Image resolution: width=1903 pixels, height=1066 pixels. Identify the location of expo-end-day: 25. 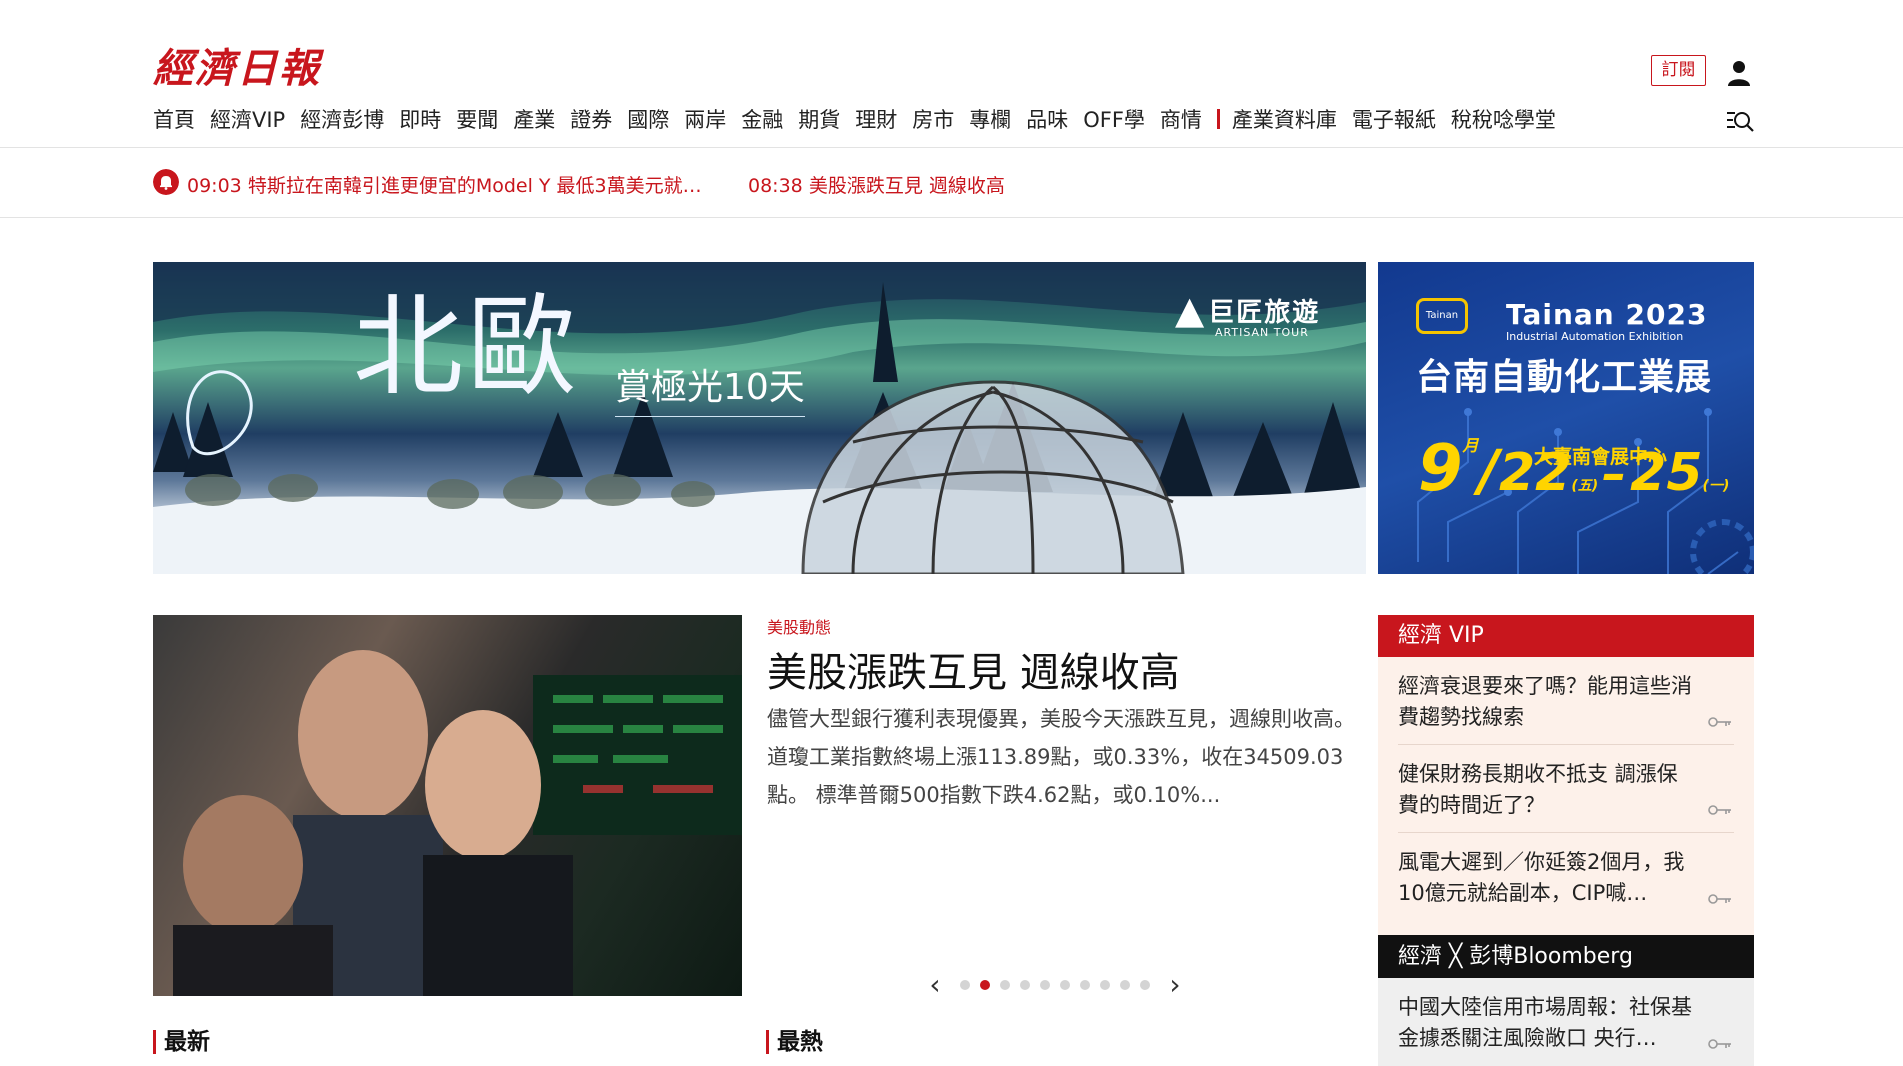
(1666, 473).